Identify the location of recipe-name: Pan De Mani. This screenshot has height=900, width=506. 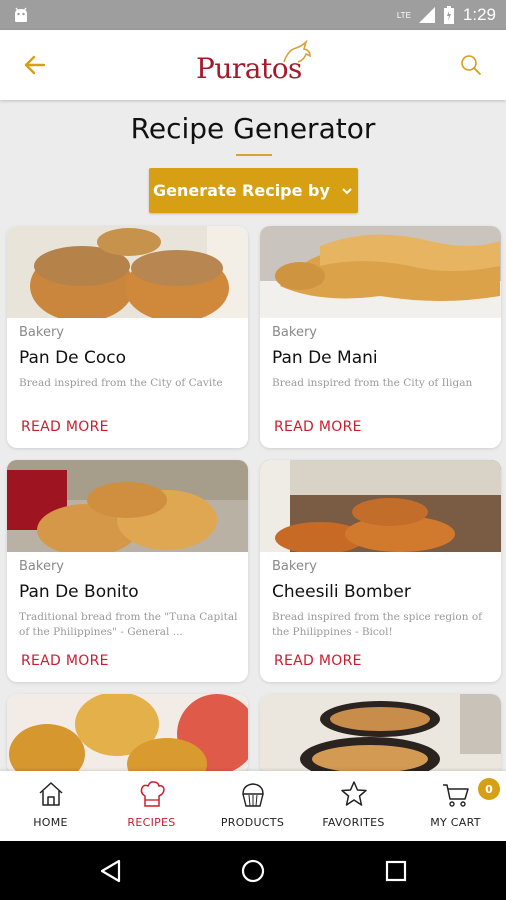
(325, 358).